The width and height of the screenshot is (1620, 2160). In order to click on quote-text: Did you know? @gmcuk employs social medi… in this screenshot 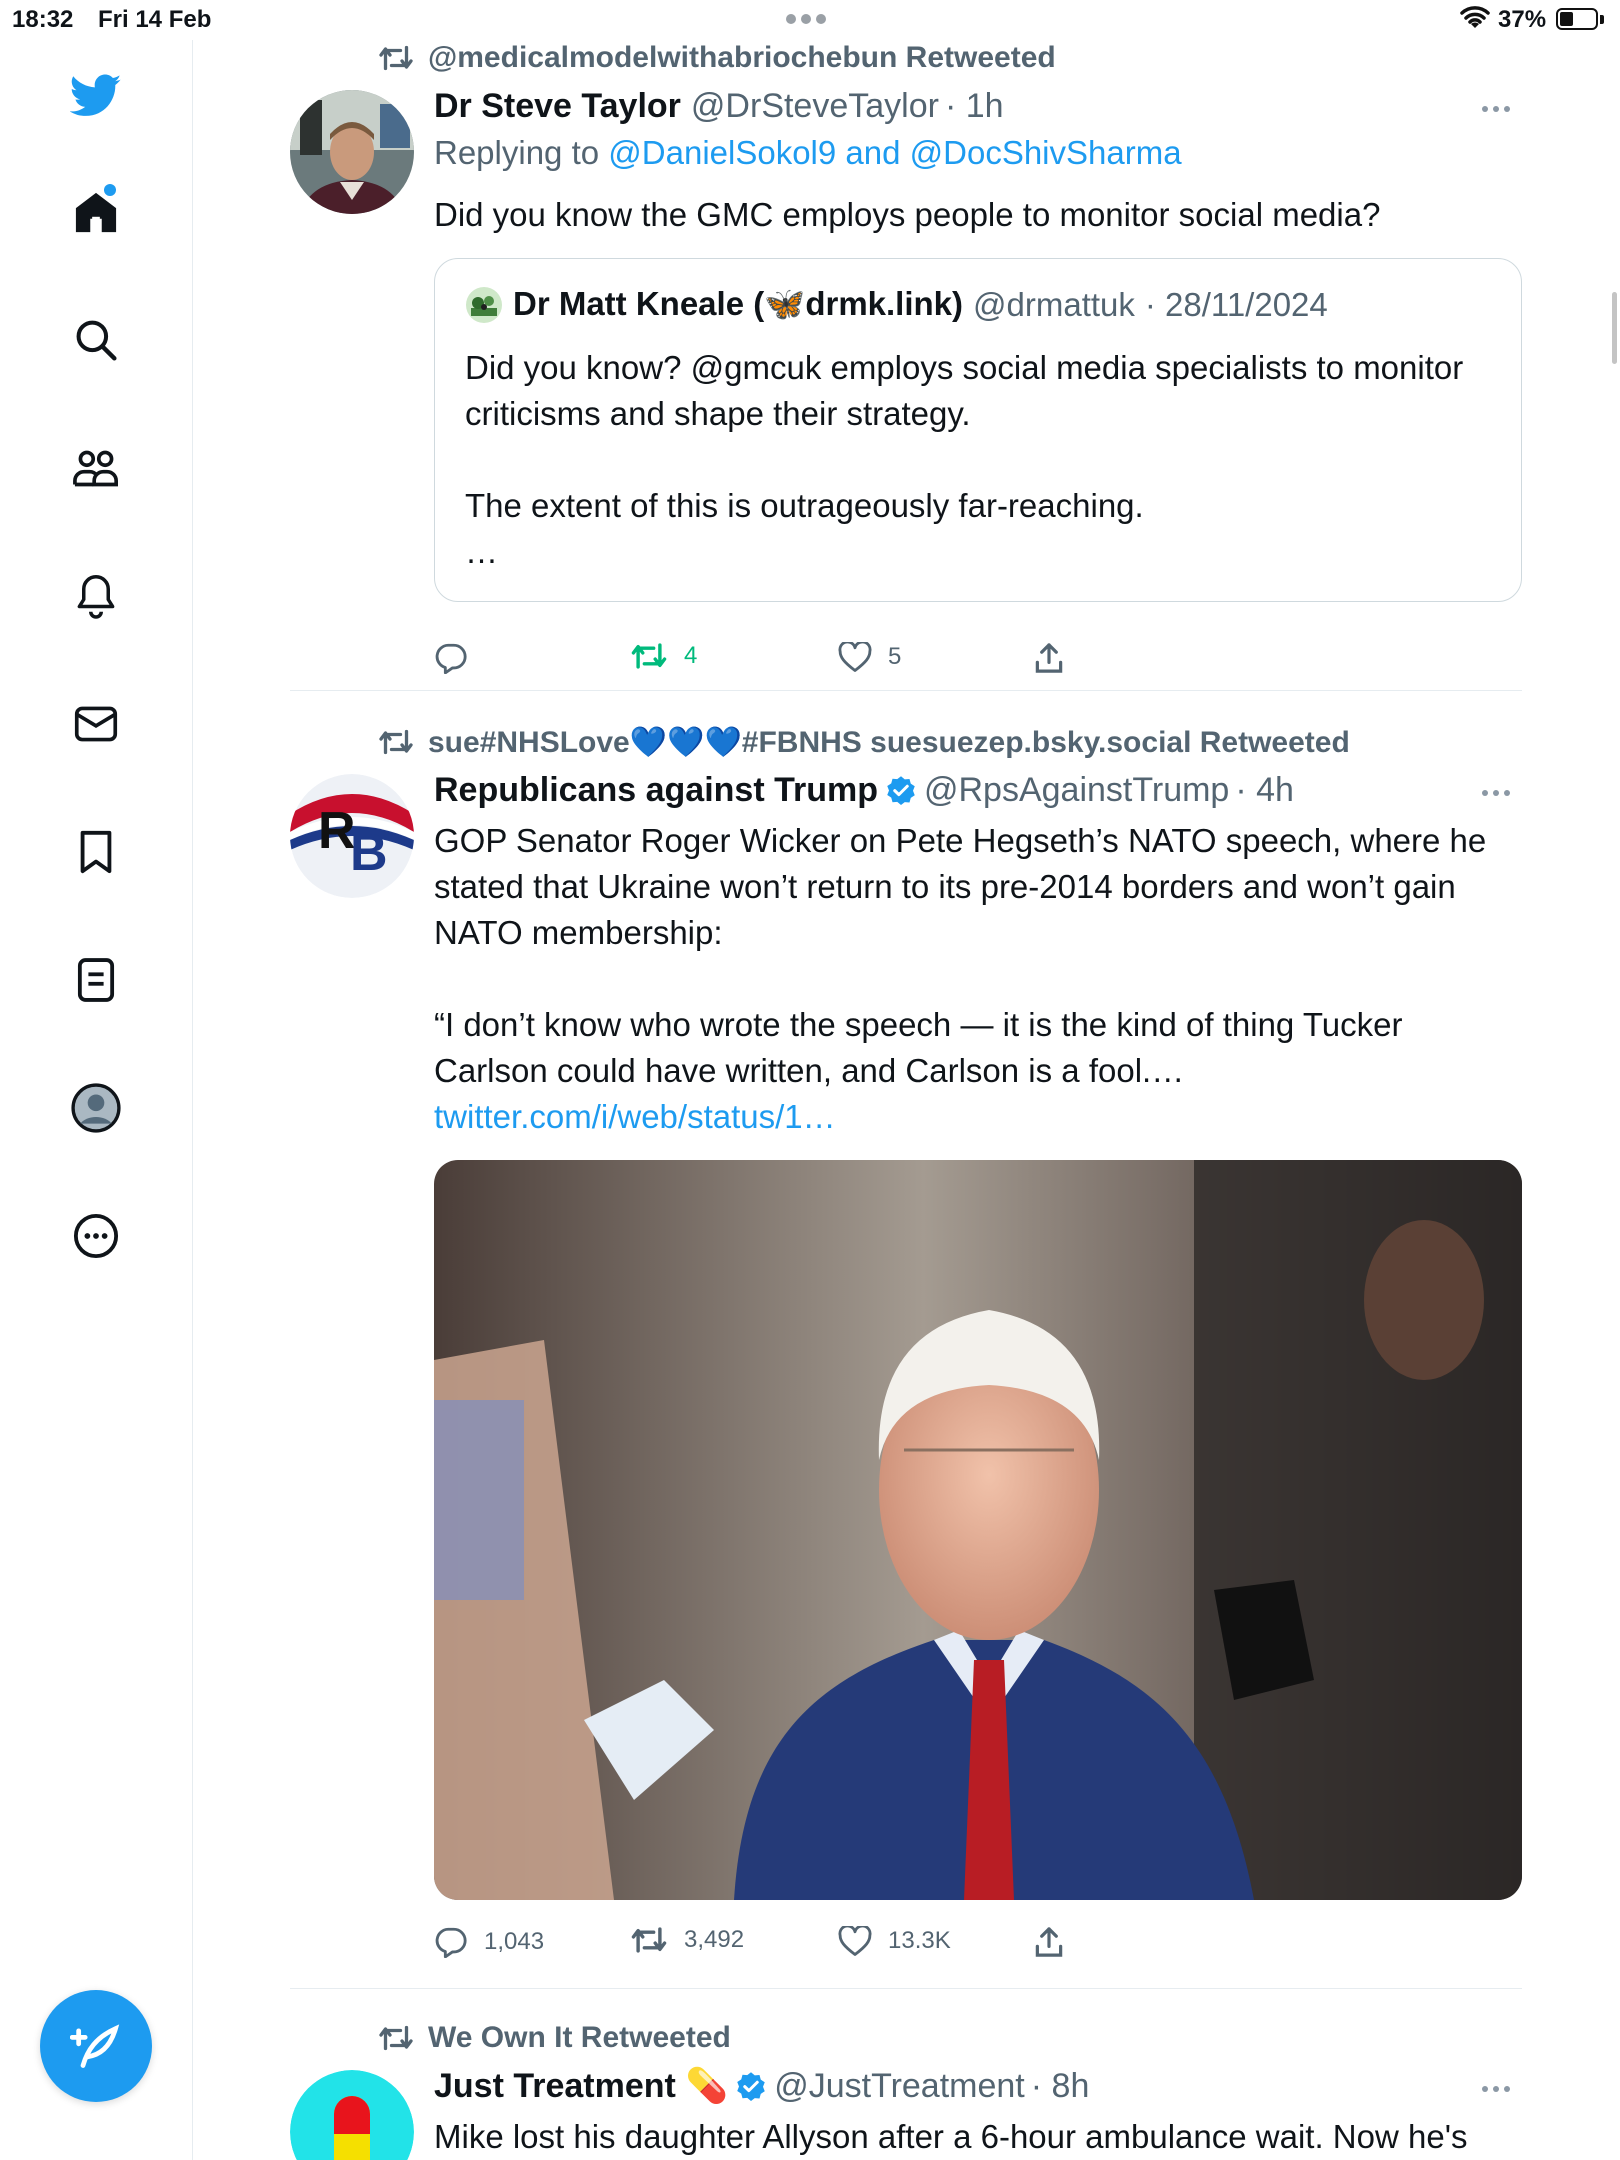, I will do `click(964, 459)`.